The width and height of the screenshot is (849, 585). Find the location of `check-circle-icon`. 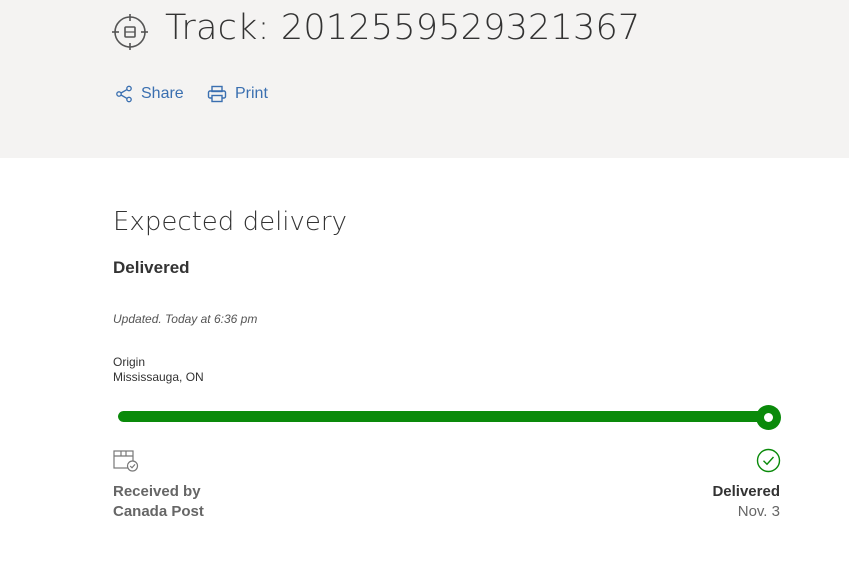

check-circle-icon is located at coordinates (768, 460).